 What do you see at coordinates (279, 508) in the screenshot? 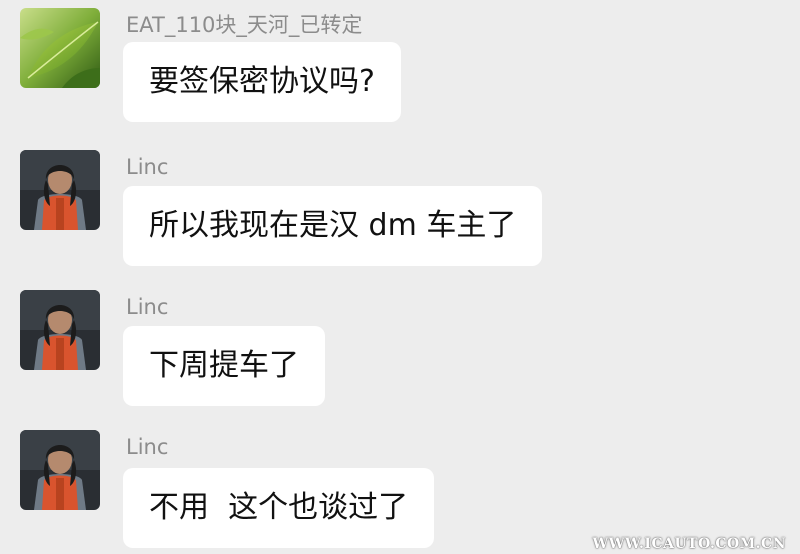
I see `message-bubble: 不用 这个也谈过了` at bounding box center [279, 508].